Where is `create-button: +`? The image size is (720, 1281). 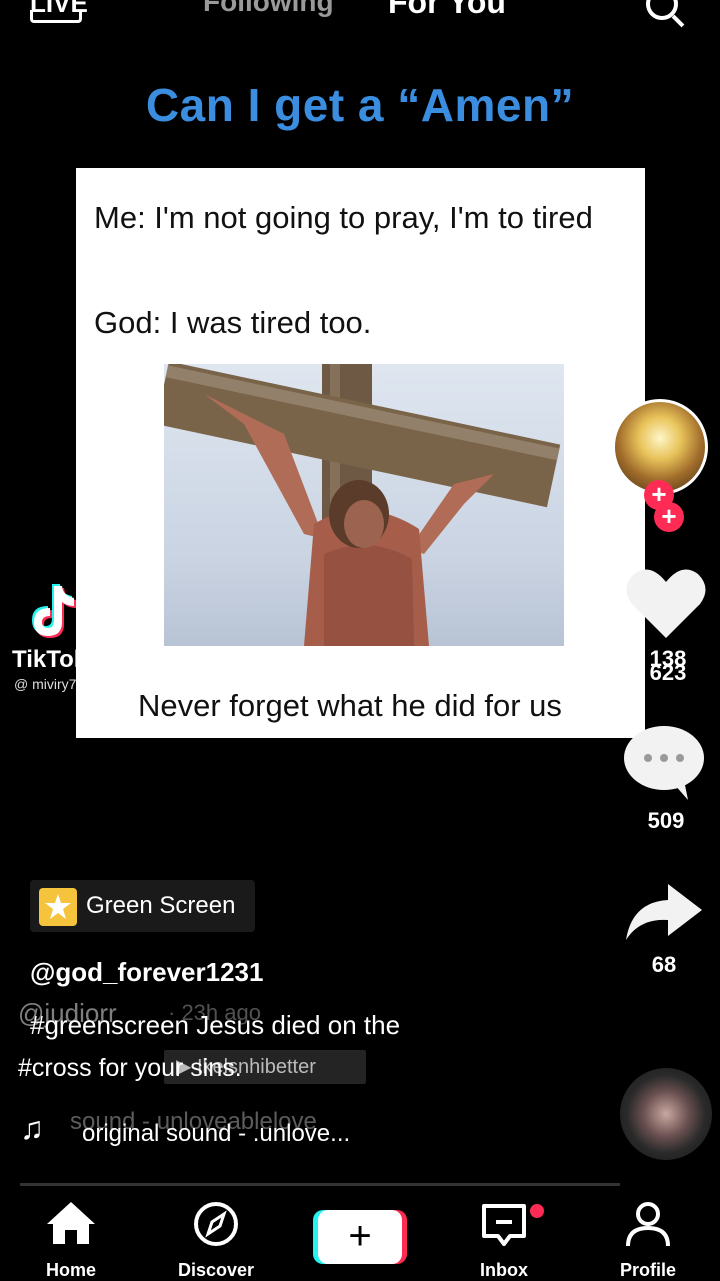 create-button: + is located at coordinates (360, 1237).